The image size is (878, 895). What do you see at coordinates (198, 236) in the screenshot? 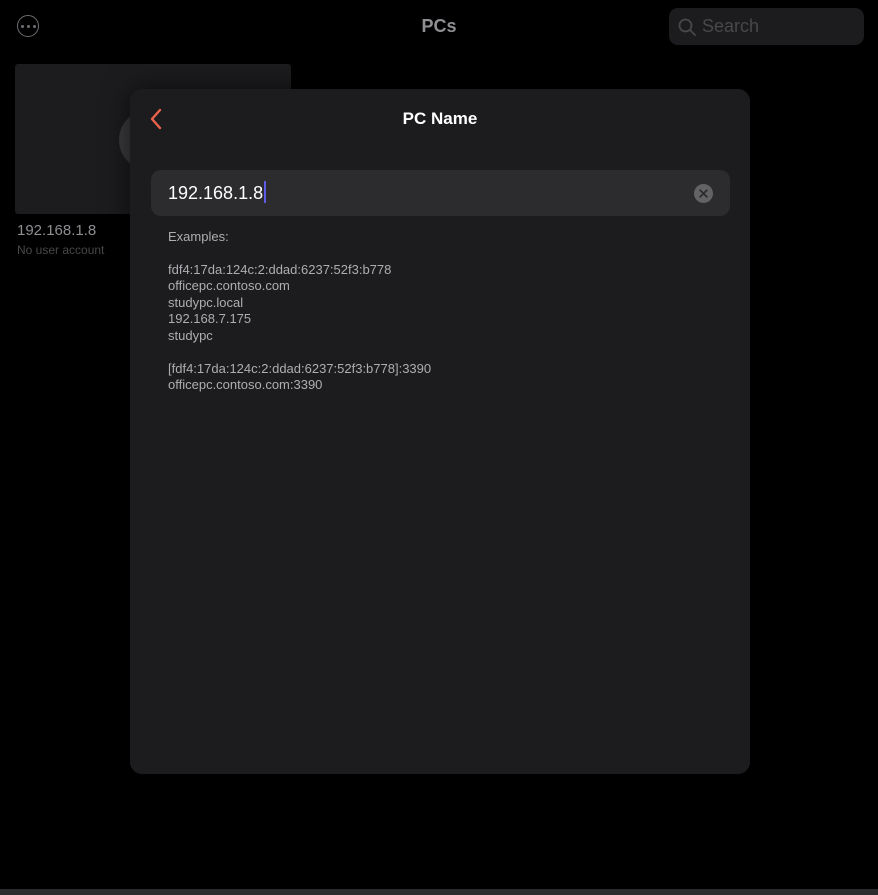
I see `examples-heading: Examples:` at bounding box center [198, 236].